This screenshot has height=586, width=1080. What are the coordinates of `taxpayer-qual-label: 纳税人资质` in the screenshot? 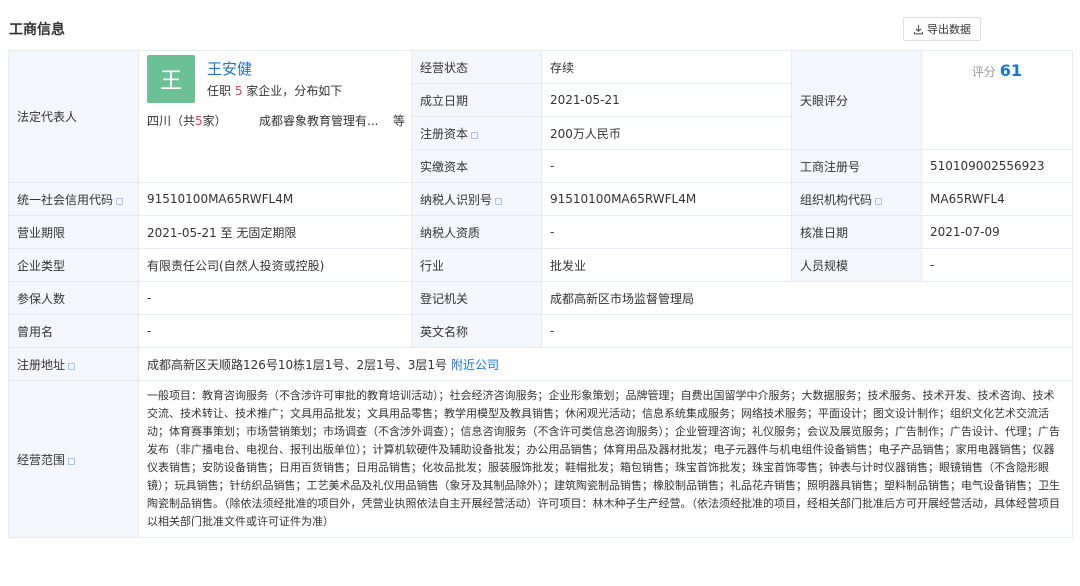 It's located at (476, 232).